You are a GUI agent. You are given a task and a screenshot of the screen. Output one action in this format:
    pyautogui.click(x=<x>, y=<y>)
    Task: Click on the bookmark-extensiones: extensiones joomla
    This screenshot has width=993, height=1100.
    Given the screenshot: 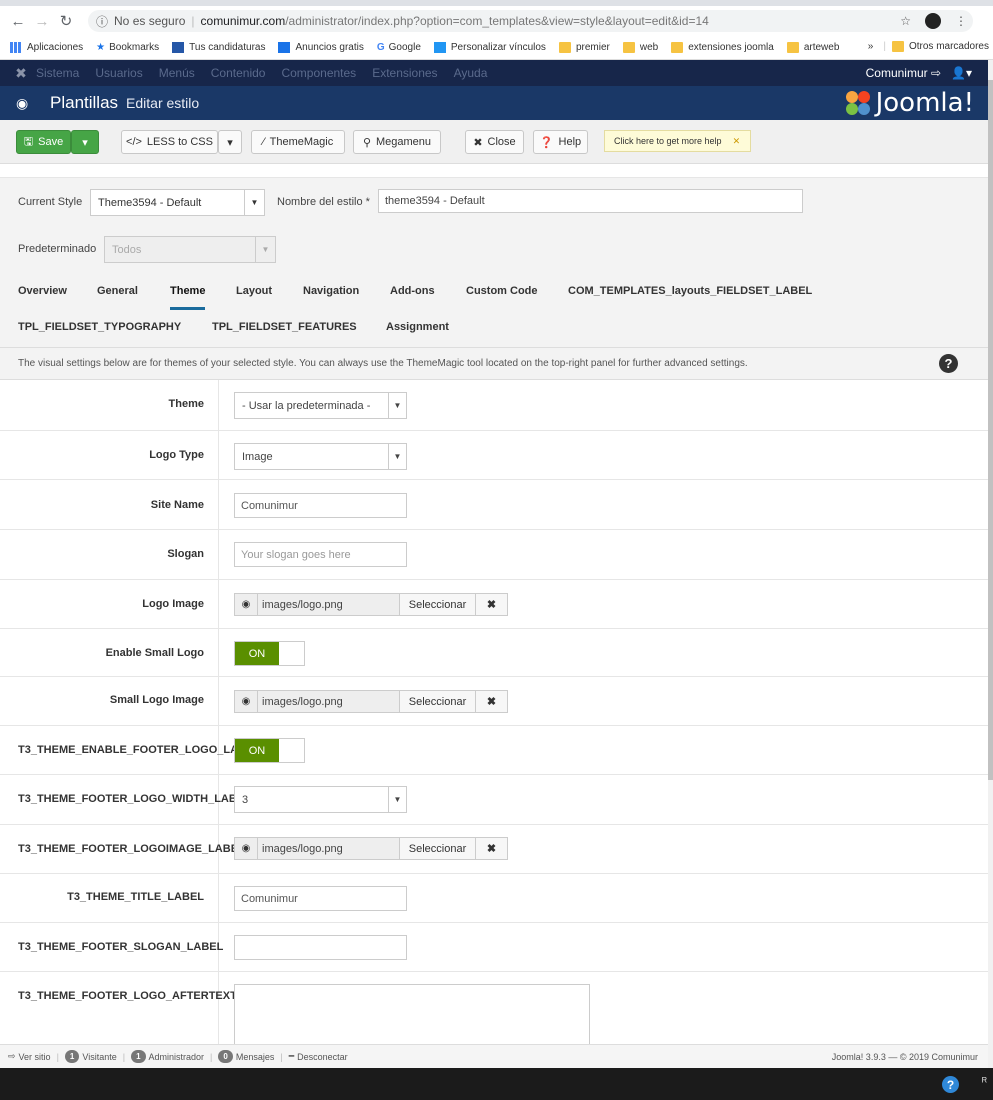 What is the action you would take?
    pyautogui.click(x=722, y=47)
    